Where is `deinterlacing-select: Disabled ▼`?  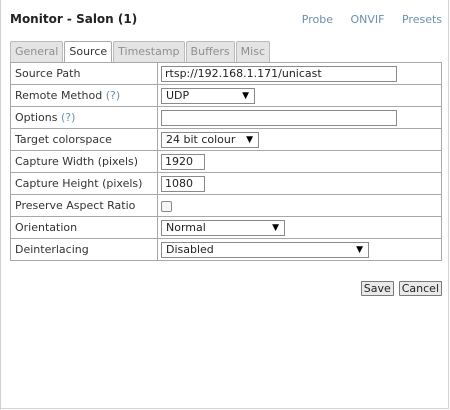
deinterlacing-select: Disabled ▼ is located at coordinates (265, 249).